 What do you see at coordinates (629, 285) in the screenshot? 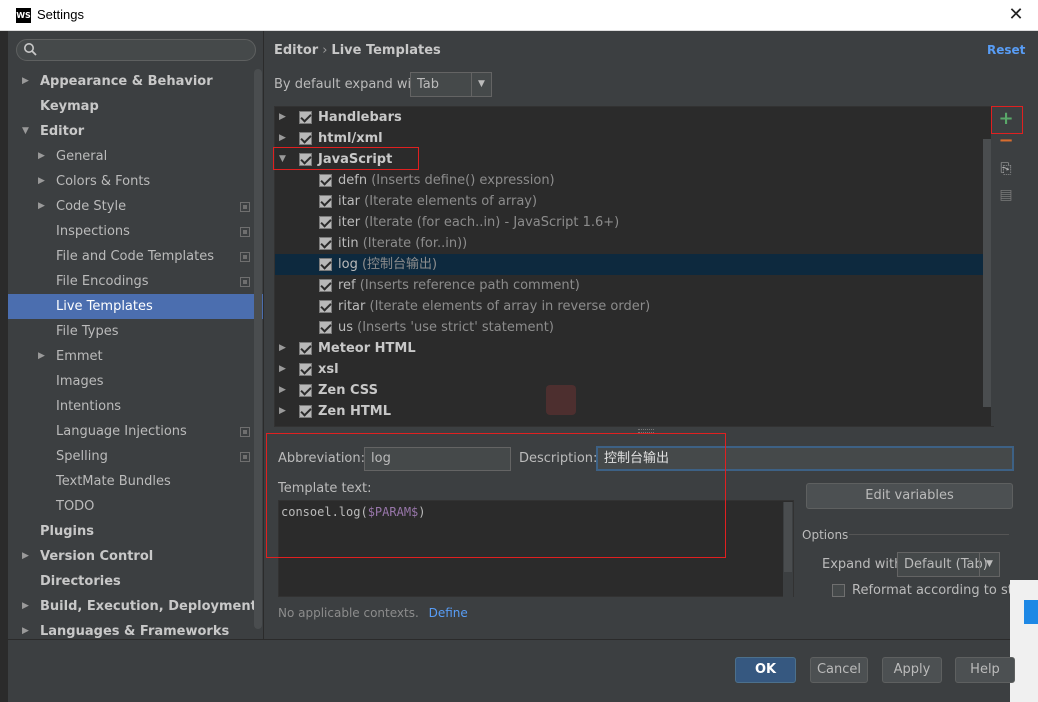
I see `template-item-row: ref (Inserts reference path comment)` at bounding box center [629, 285].